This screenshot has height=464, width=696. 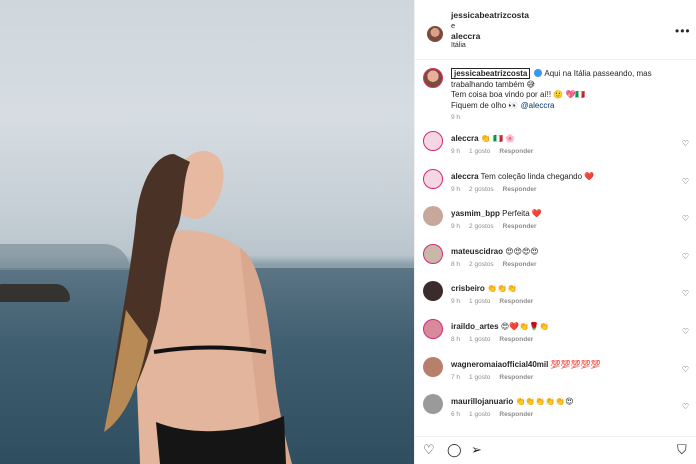 What do you see at coordinates (456, 415) in the screenshot?
I see `comment-time: 6 h` at bounding box center [456, 415].